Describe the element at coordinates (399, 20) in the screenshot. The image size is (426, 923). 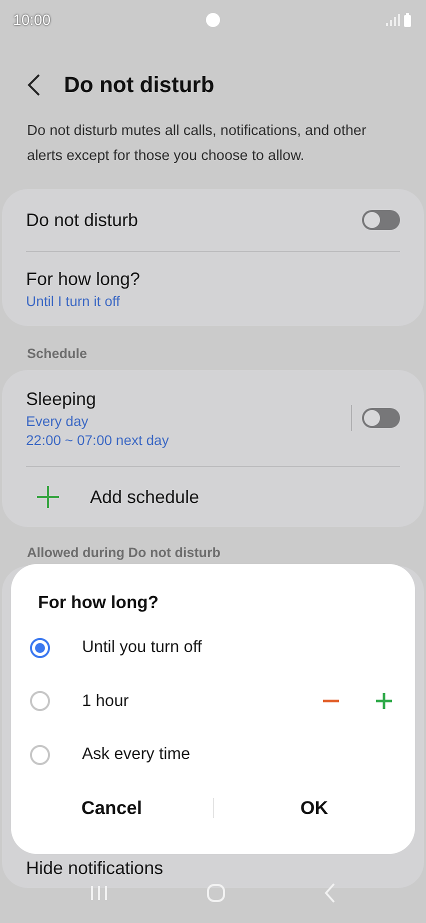
I see `signal-battery-icon` at that location.